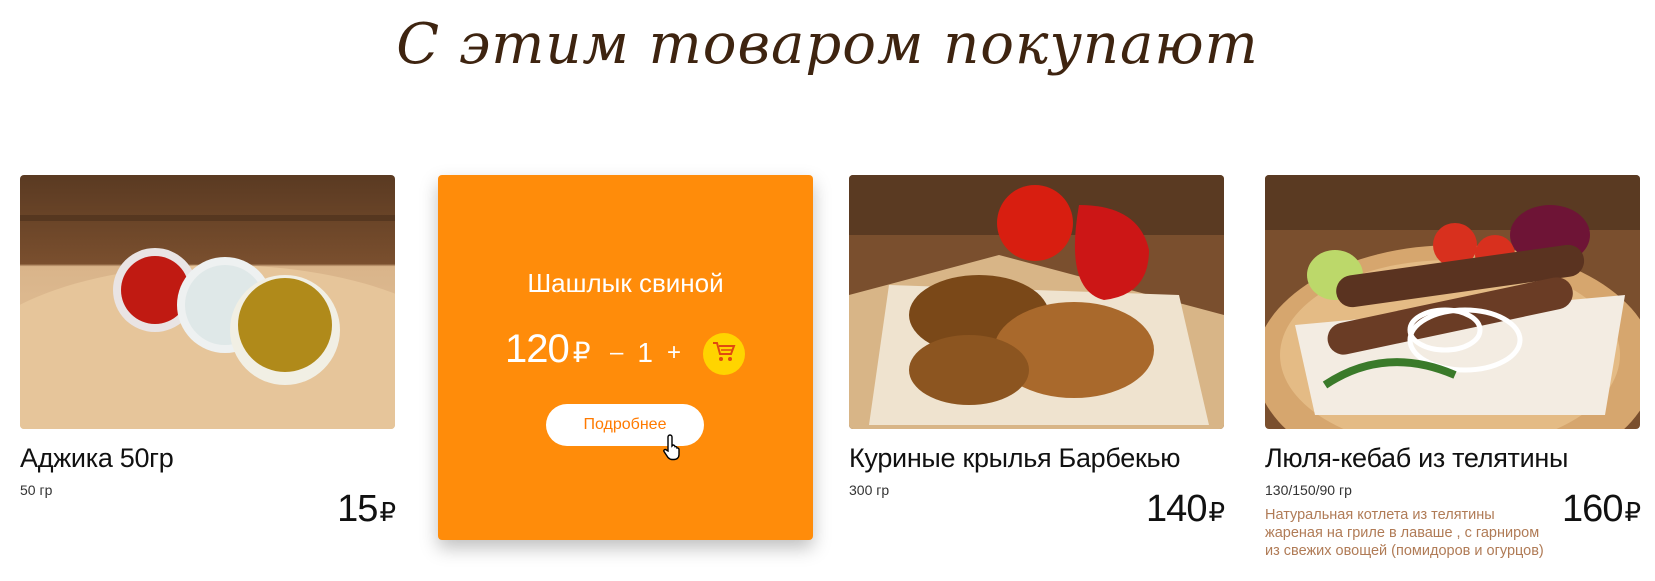 The width and height of the screenshot is (1655, 581). I want to click on product-name: Люля-кебаб из телятины, so click(1452, 458).